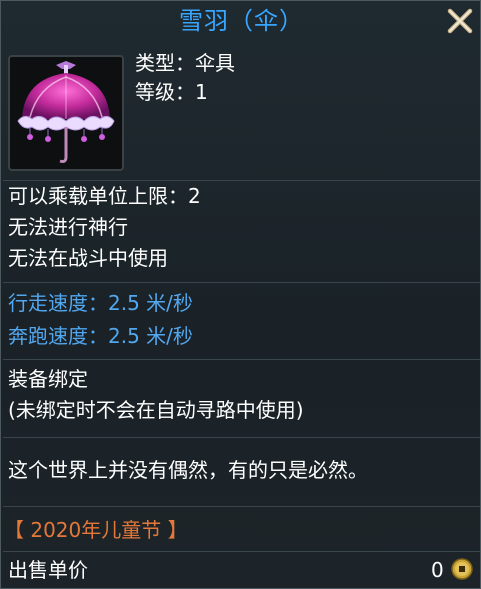 Image resolution: width=481 pixels, height=589 pixels. What do you see at coordinates (100, 303) in the screenshot?
I see `walk-speed-text: 行走速度：2.5 米/秒` at bounding box center [100, 303].